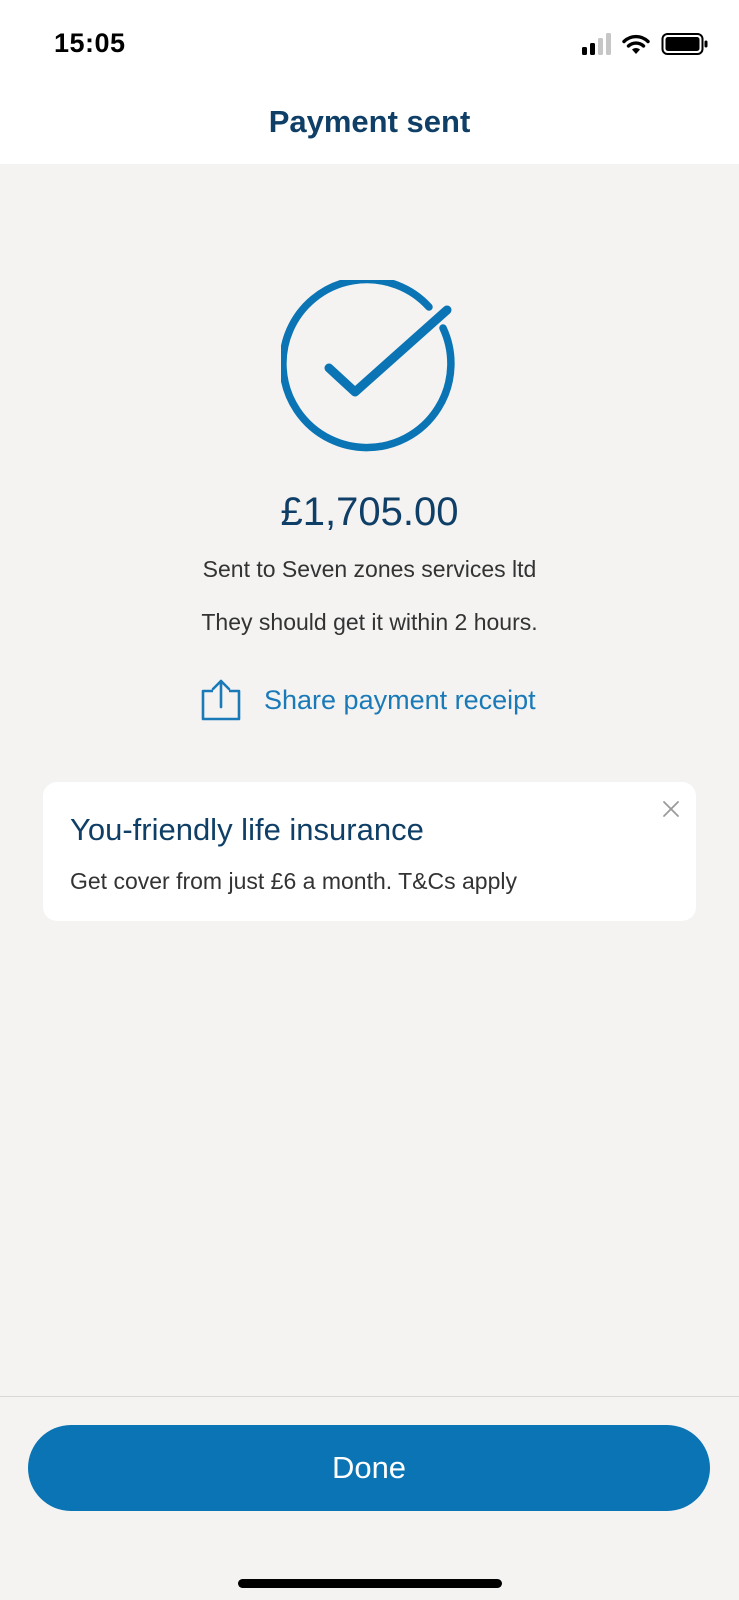 The width and height of the screenshot is (739, 1600). I want to click on status-icons, so click(645, 44).